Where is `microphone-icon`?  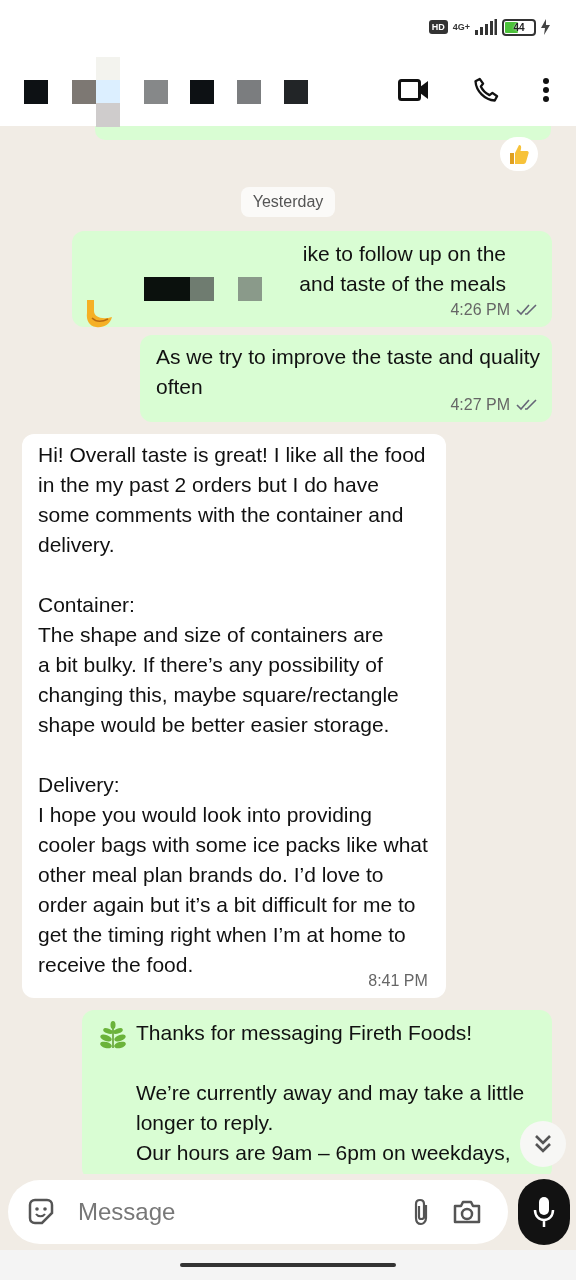
microphone-icon is located at coordinates (544, 1212).